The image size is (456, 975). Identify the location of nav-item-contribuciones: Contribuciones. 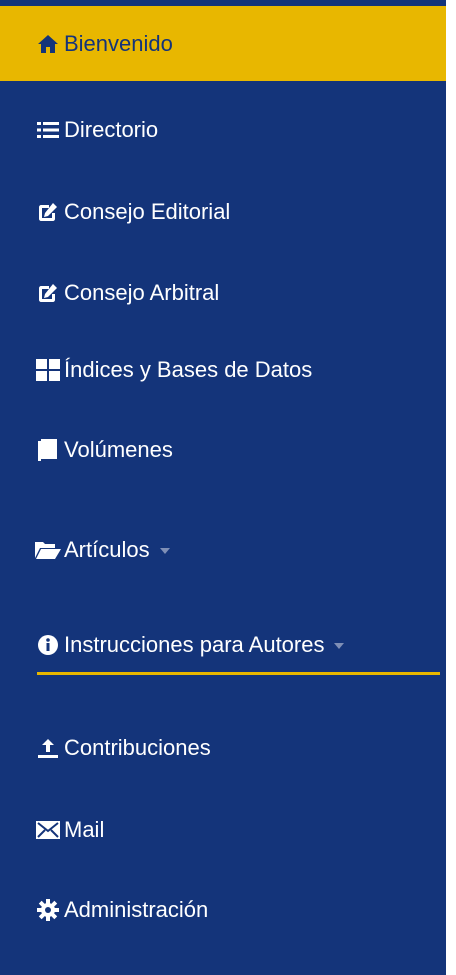
(223, 748).